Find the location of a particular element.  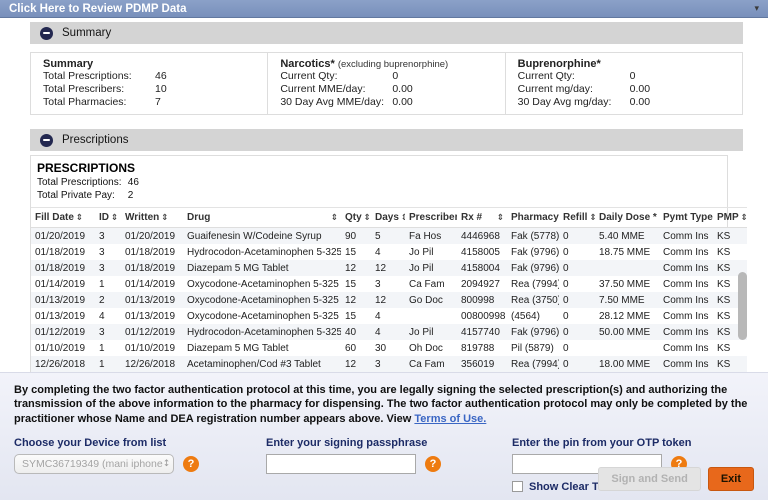

column-header-refill: Refill⇕ is located at coordinates (577, 217).